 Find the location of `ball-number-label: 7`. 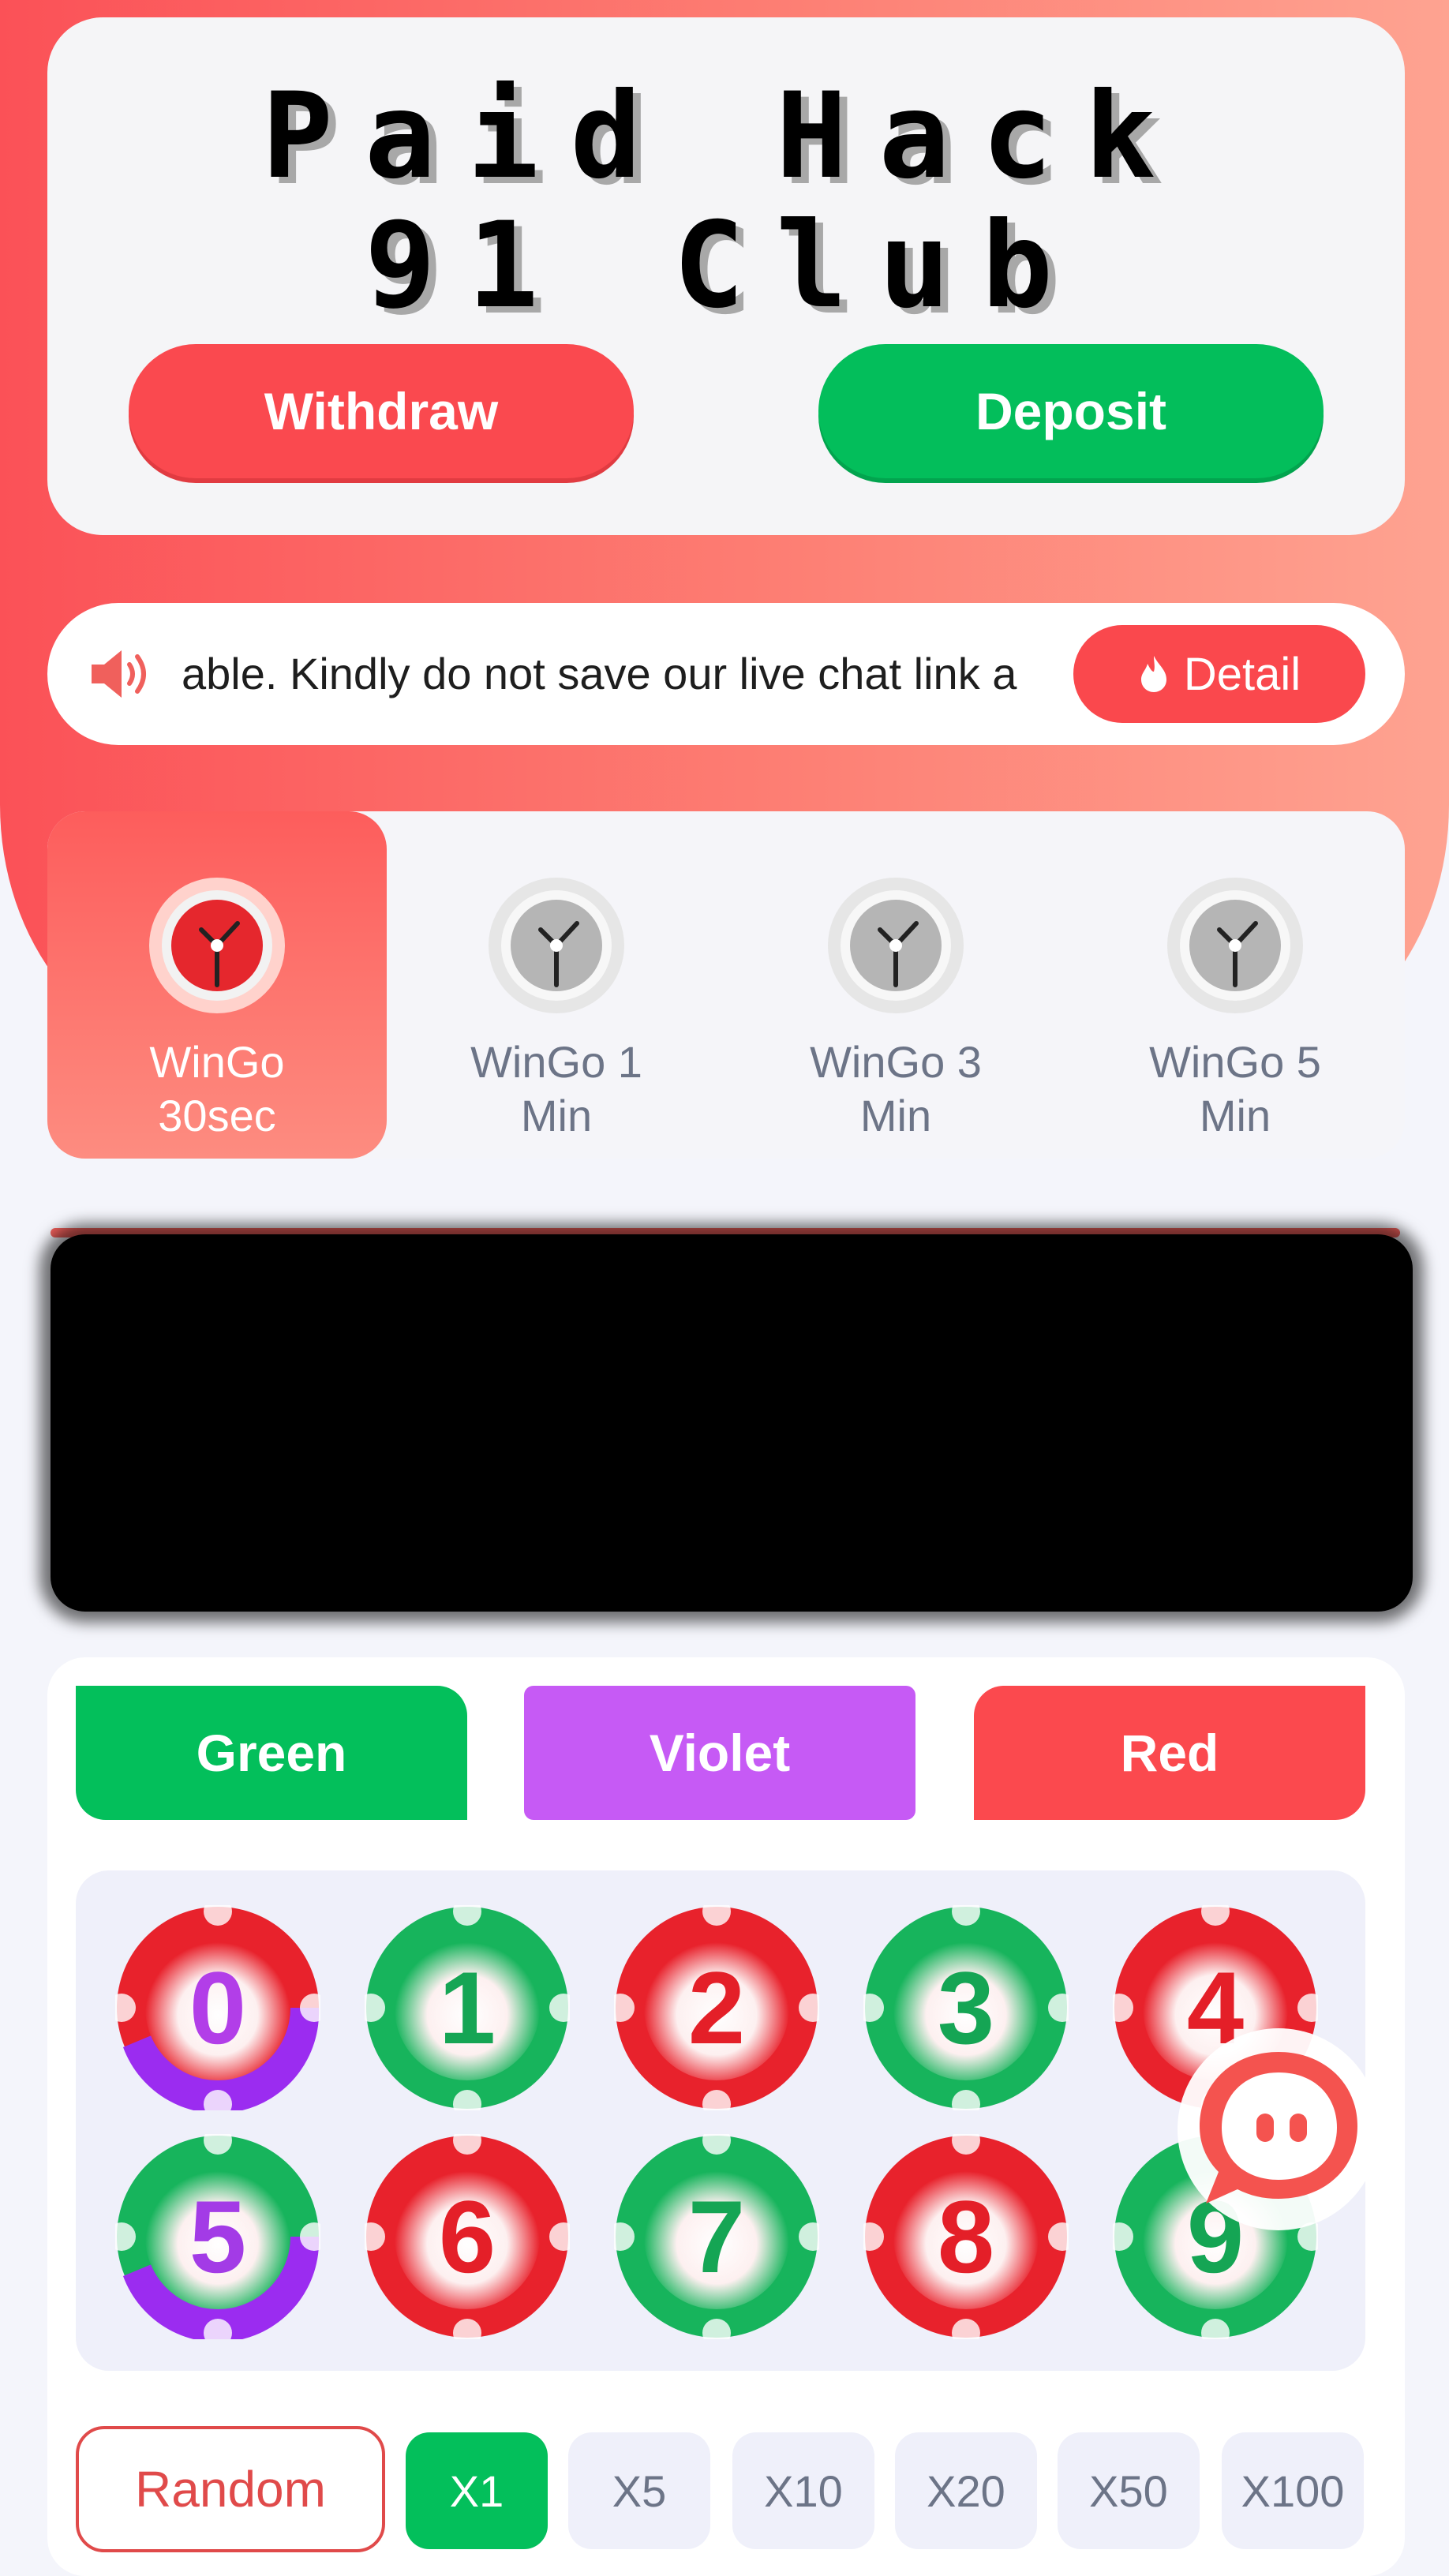

ball-number-label: 7 is located at coordinates (716, 2236).